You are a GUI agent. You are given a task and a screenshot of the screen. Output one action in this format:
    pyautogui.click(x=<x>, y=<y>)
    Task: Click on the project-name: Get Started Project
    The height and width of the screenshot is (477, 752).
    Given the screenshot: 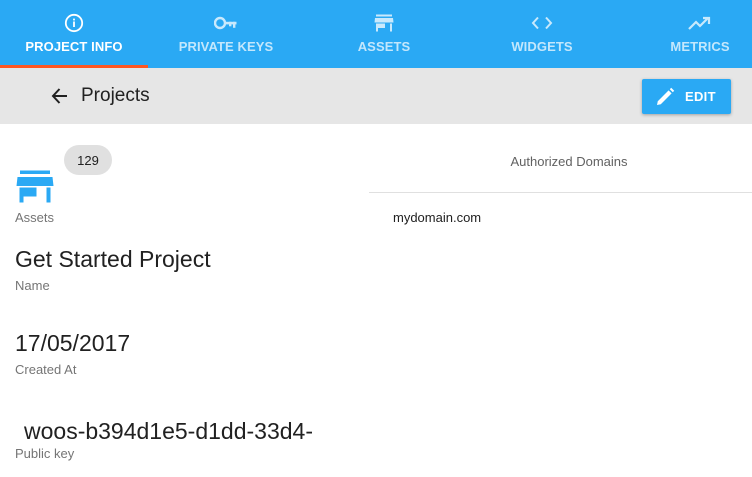 What is the action you would take?
    pyautogui.click(x=113, y=259)
    